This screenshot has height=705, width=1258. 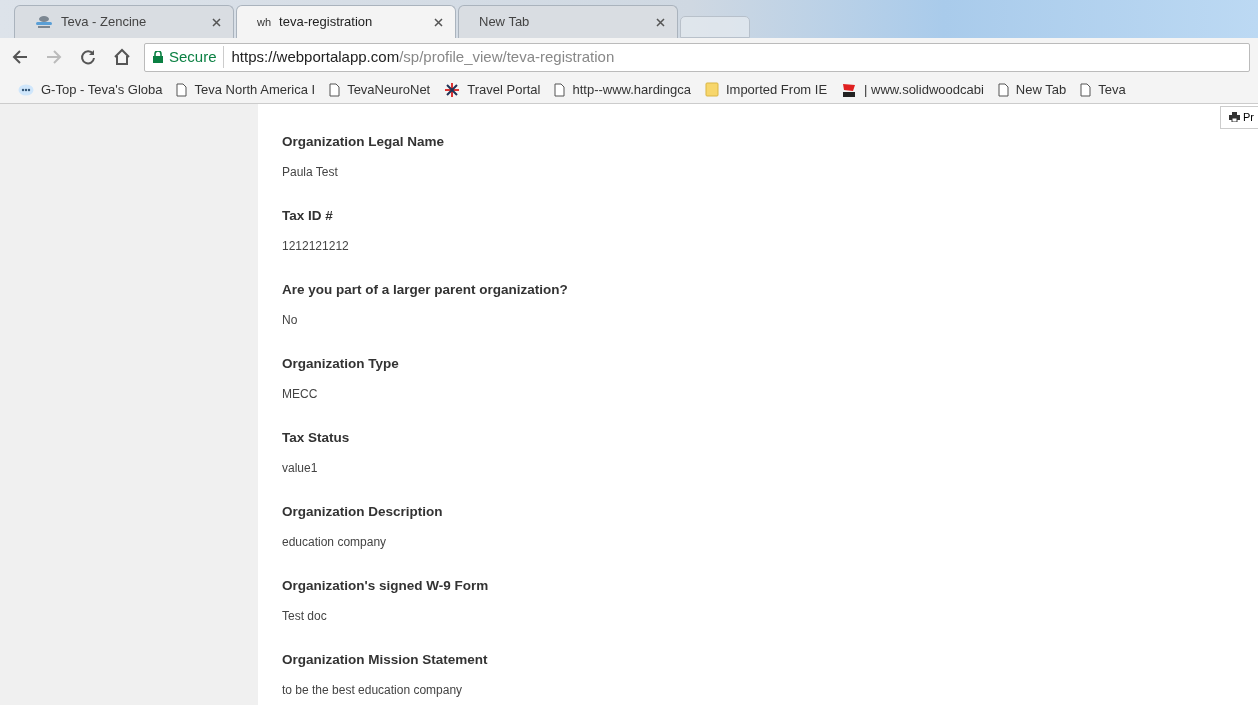 I want to click on field-label: Organization Type, so click(x=341, y=364).